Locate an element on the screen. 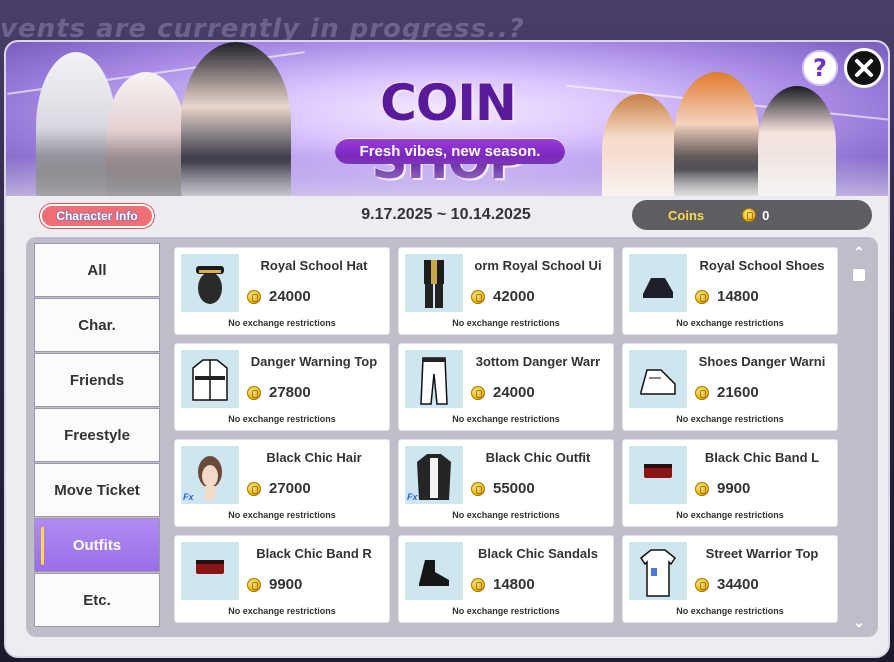  scroll-thumb is located at coordinates (859, 275).